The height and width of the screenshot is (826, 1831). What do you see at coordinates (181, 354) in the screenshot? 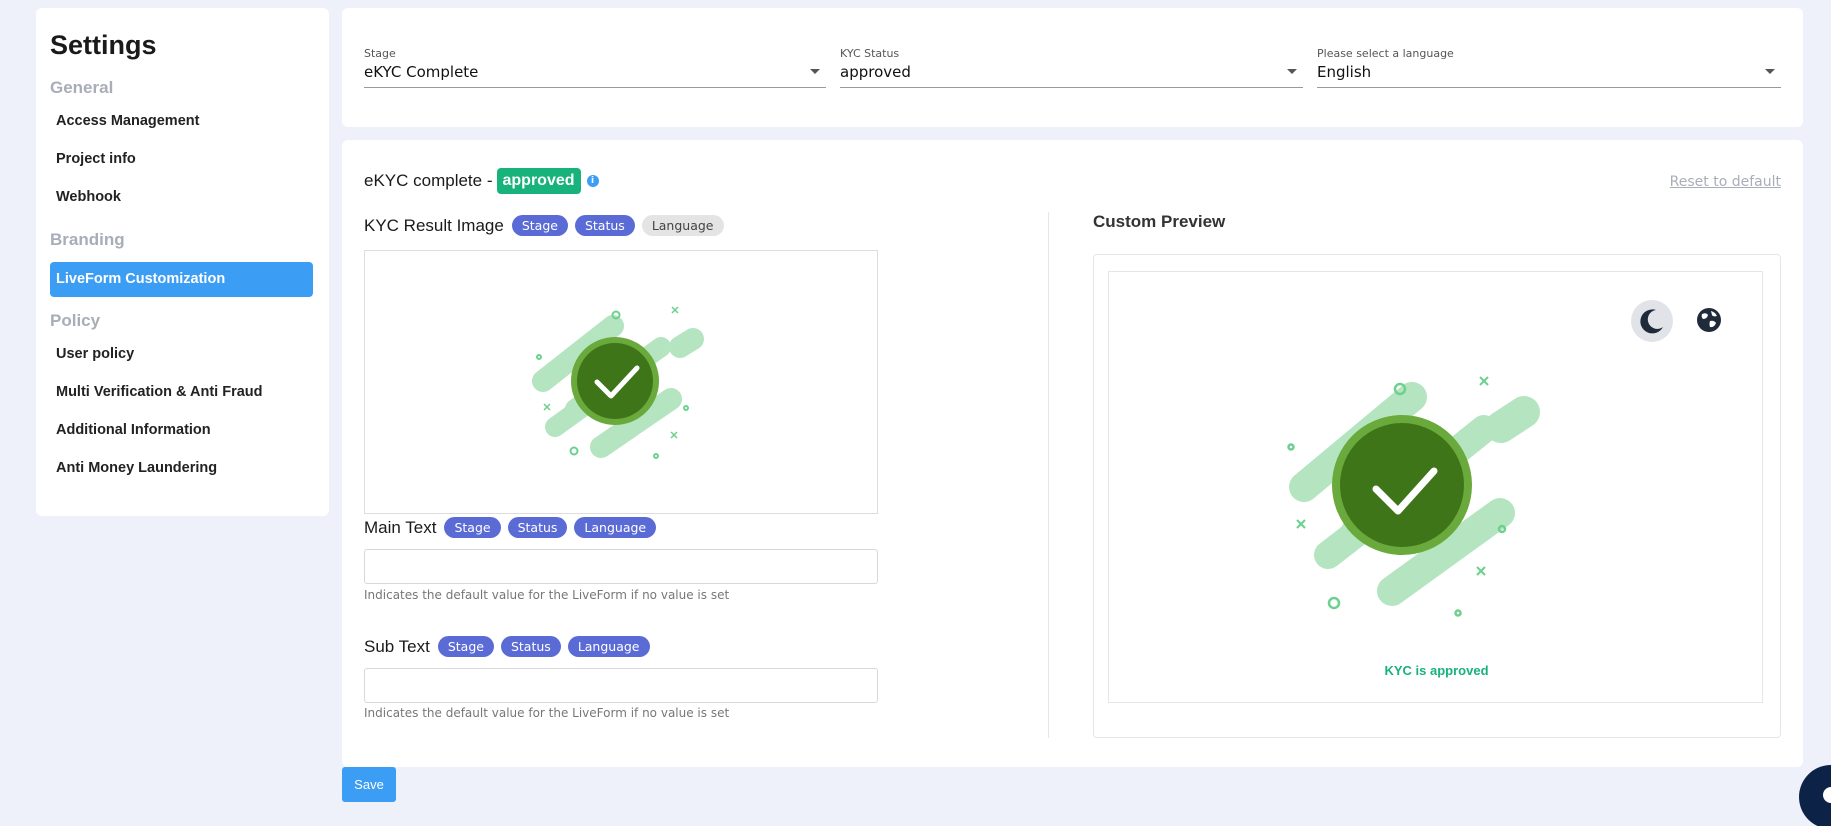
I see `sidebar-item-user-policy: User policy` at bounding box center [181, 354].